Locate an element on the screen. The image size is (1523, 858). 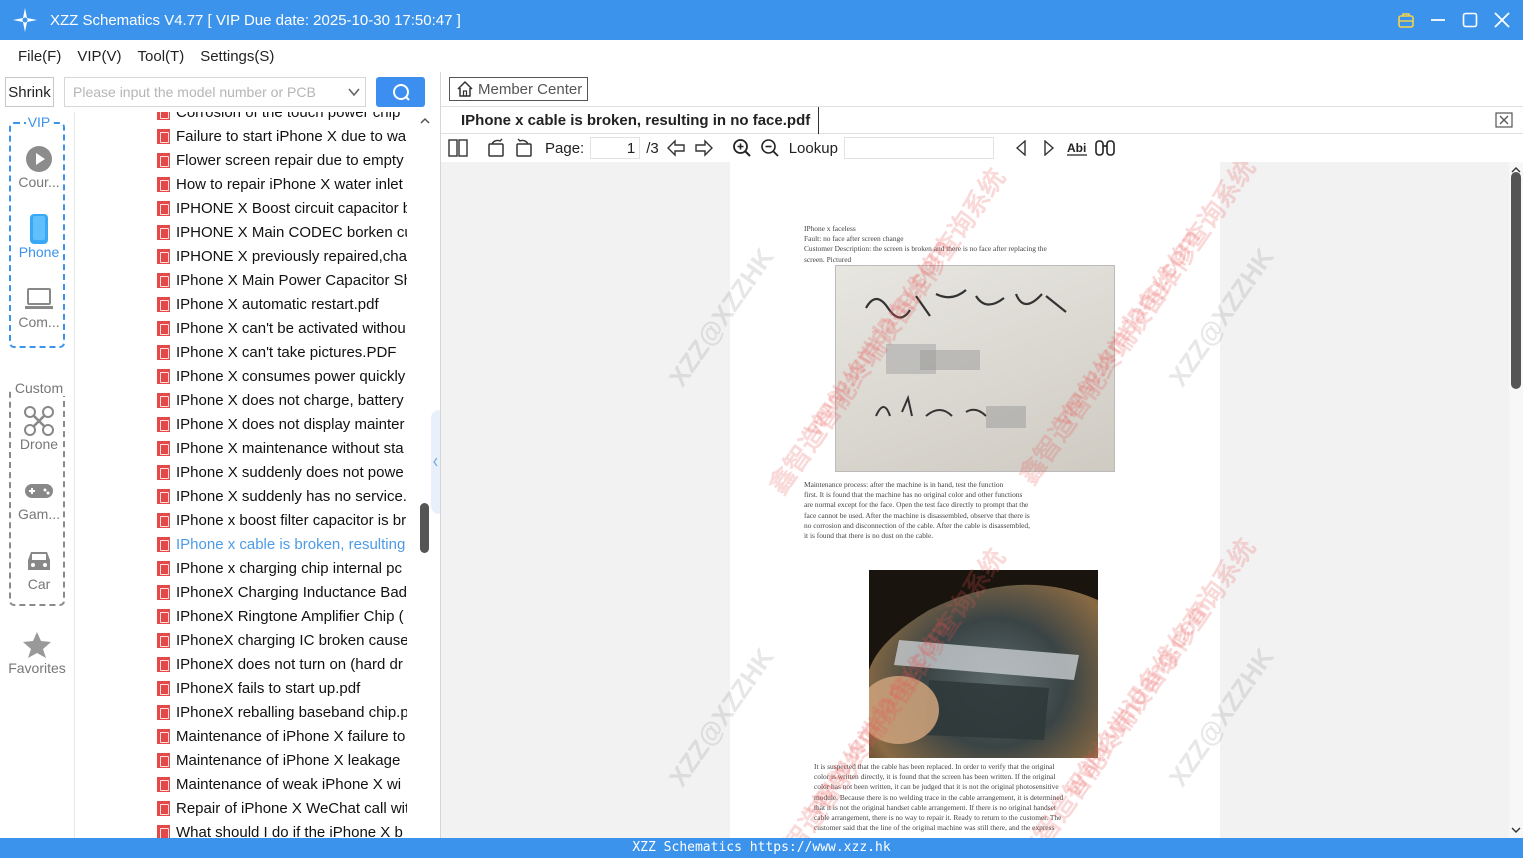
lookup-input is located at coordinates (918, 148).